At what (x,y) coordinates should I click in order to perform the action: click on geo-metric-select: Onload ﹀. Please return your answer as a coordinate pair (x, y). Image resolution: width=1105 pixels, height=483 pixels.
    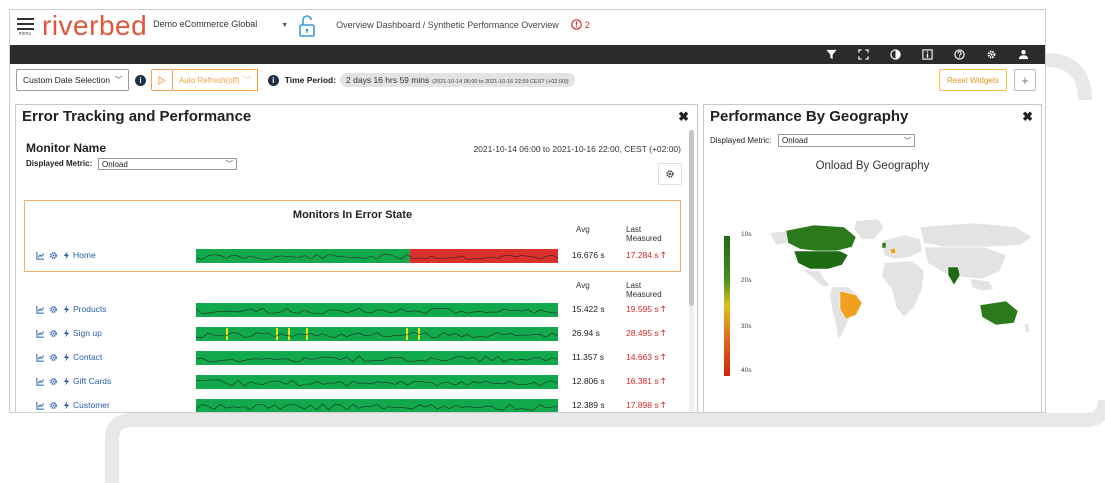
    Looking at the image, I should click on (846, 140).